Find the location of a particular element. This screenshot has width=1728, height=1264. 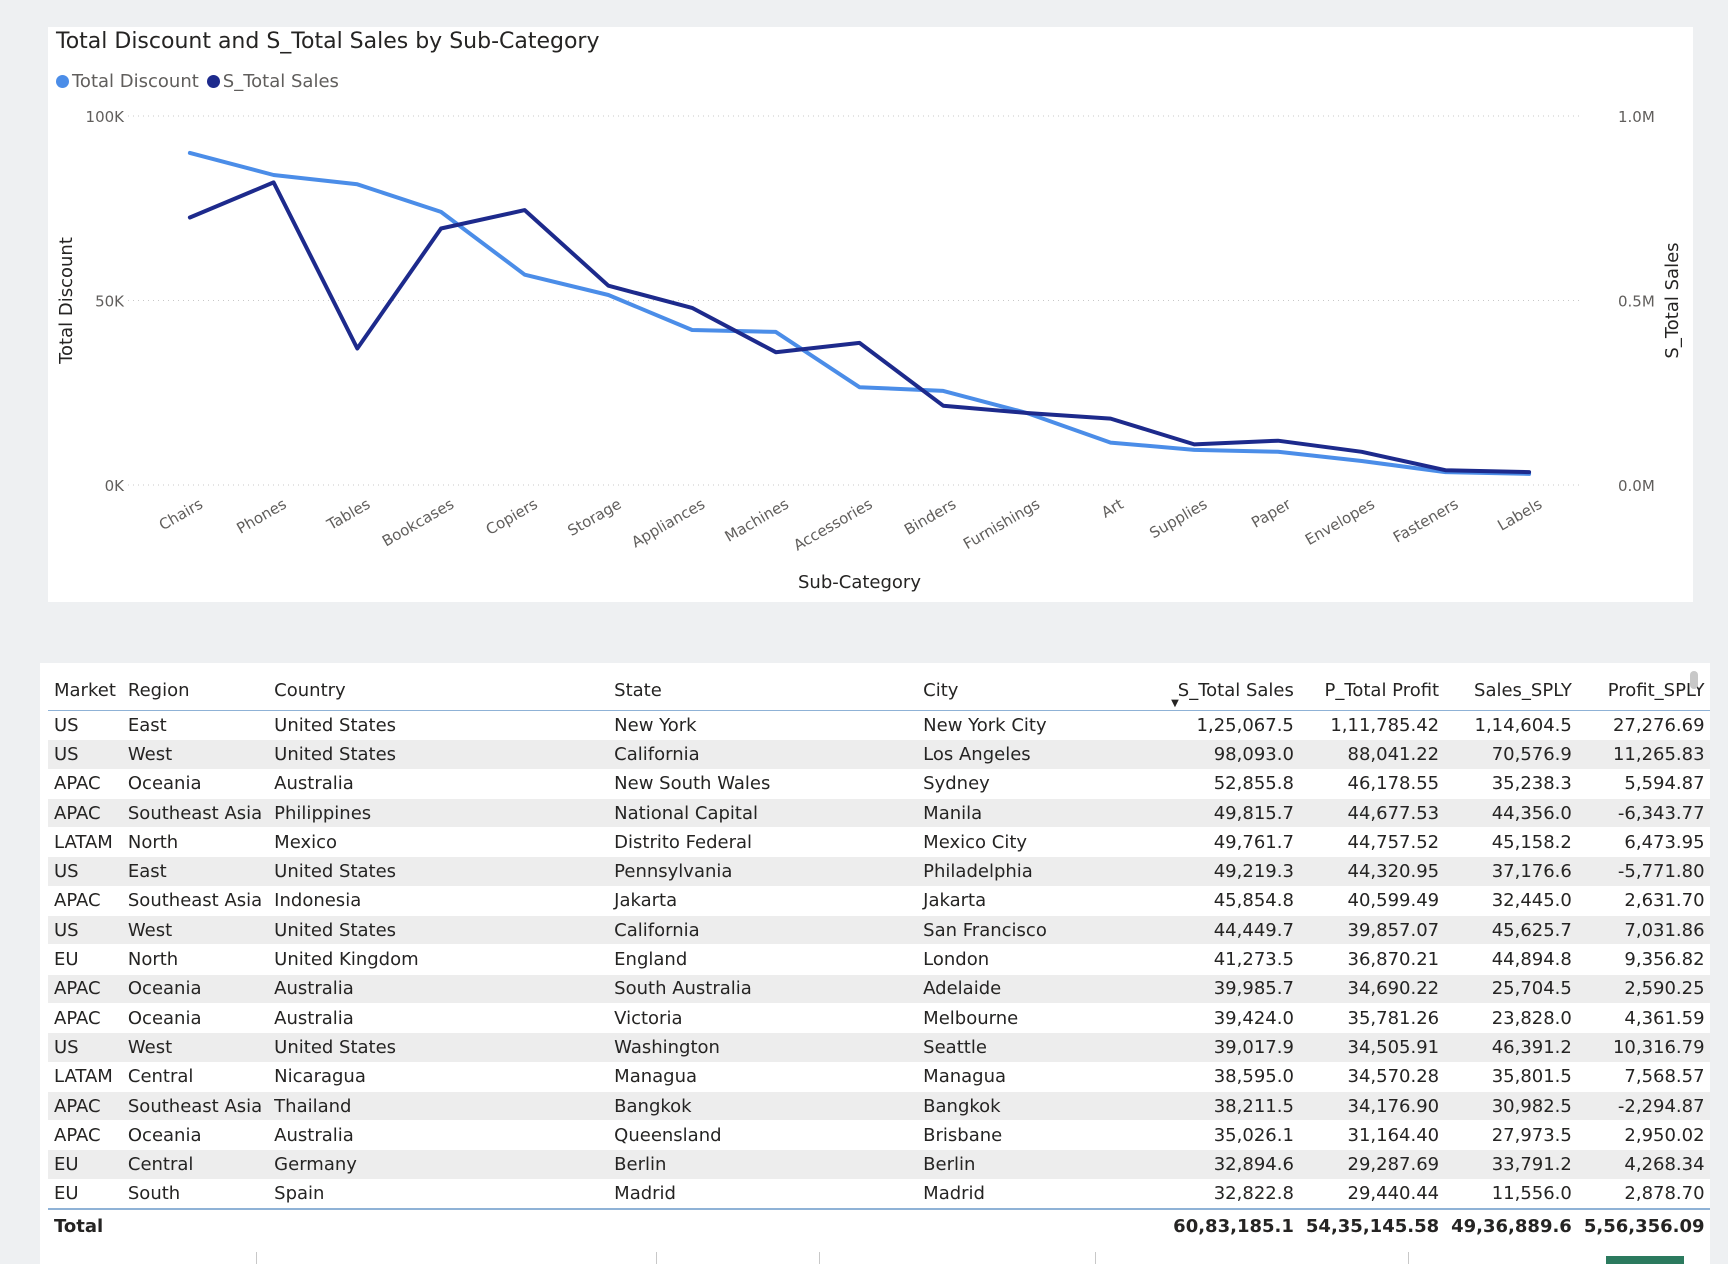

column-header-p-total-profit: P_Total Profit is located at coordinates (1372, 691).